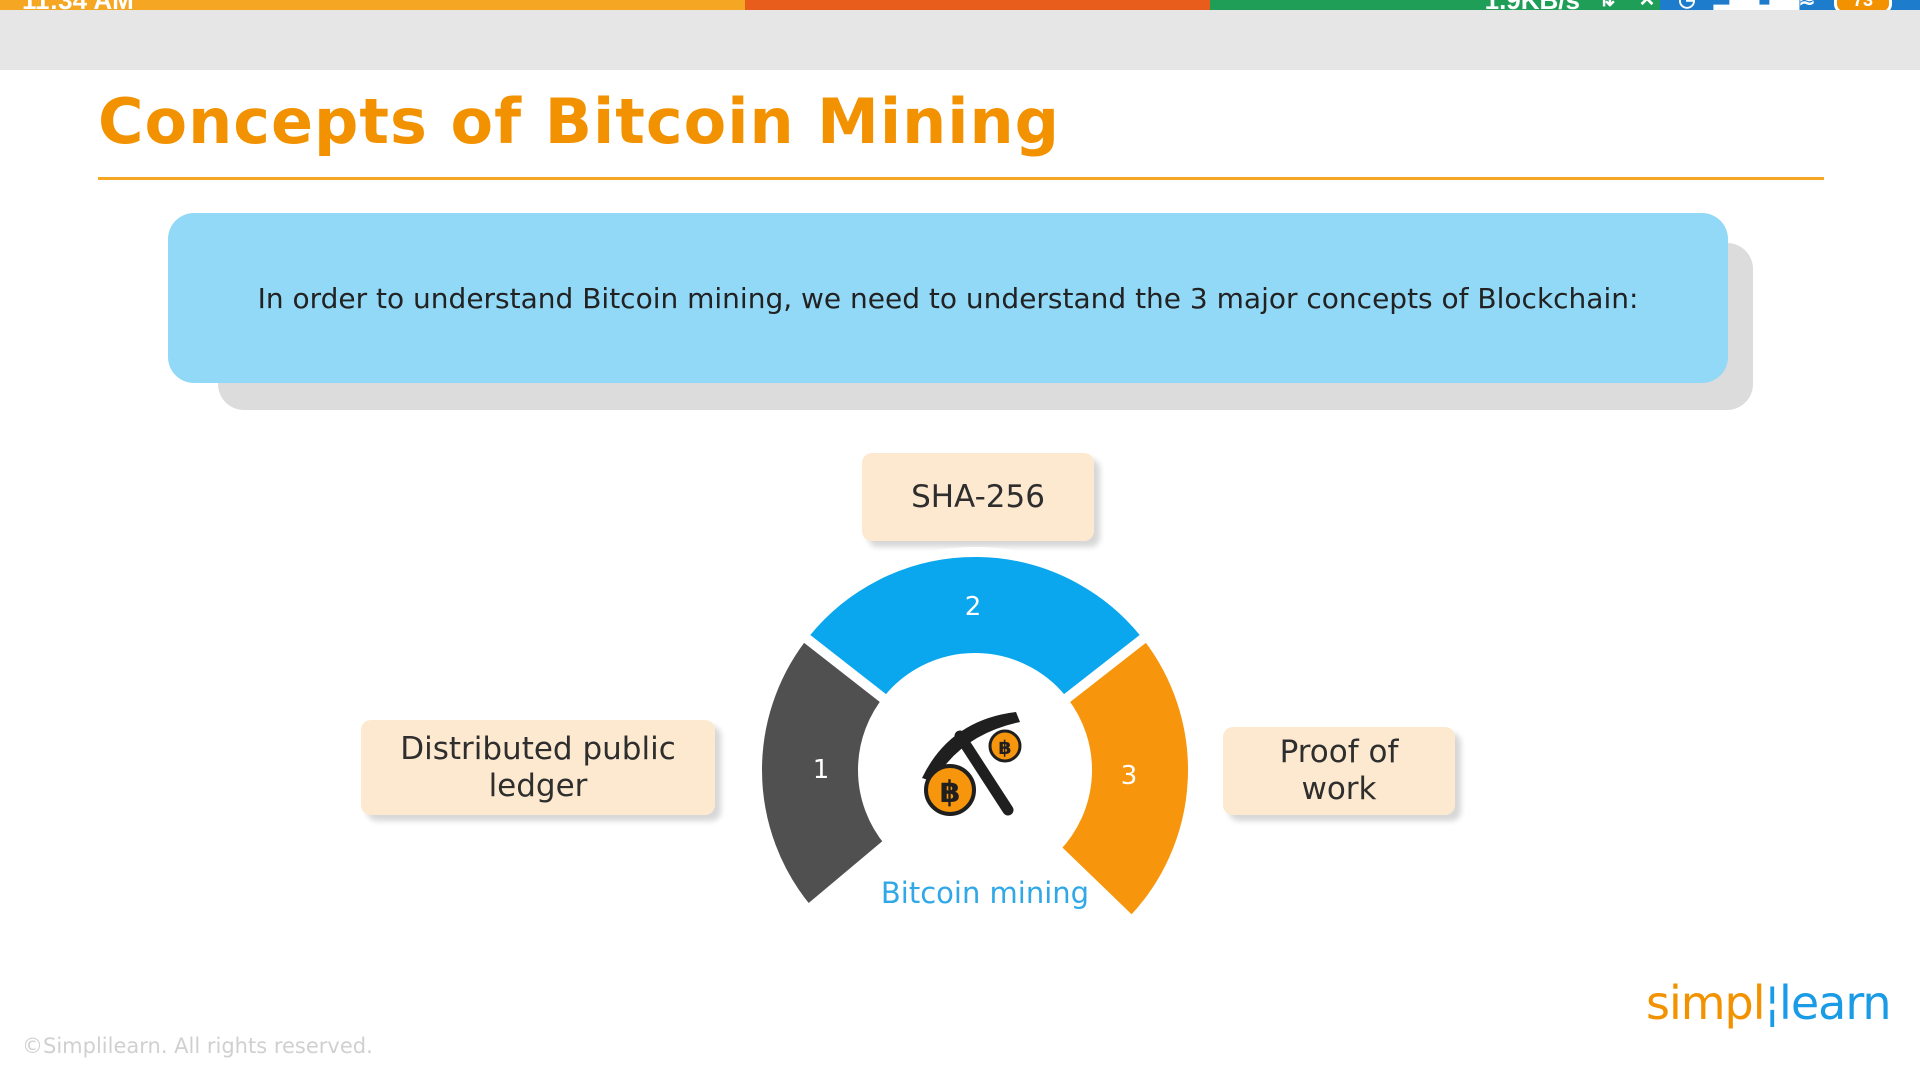  I want to click on center-caption: Bitcoin mining, so click(985, 893).